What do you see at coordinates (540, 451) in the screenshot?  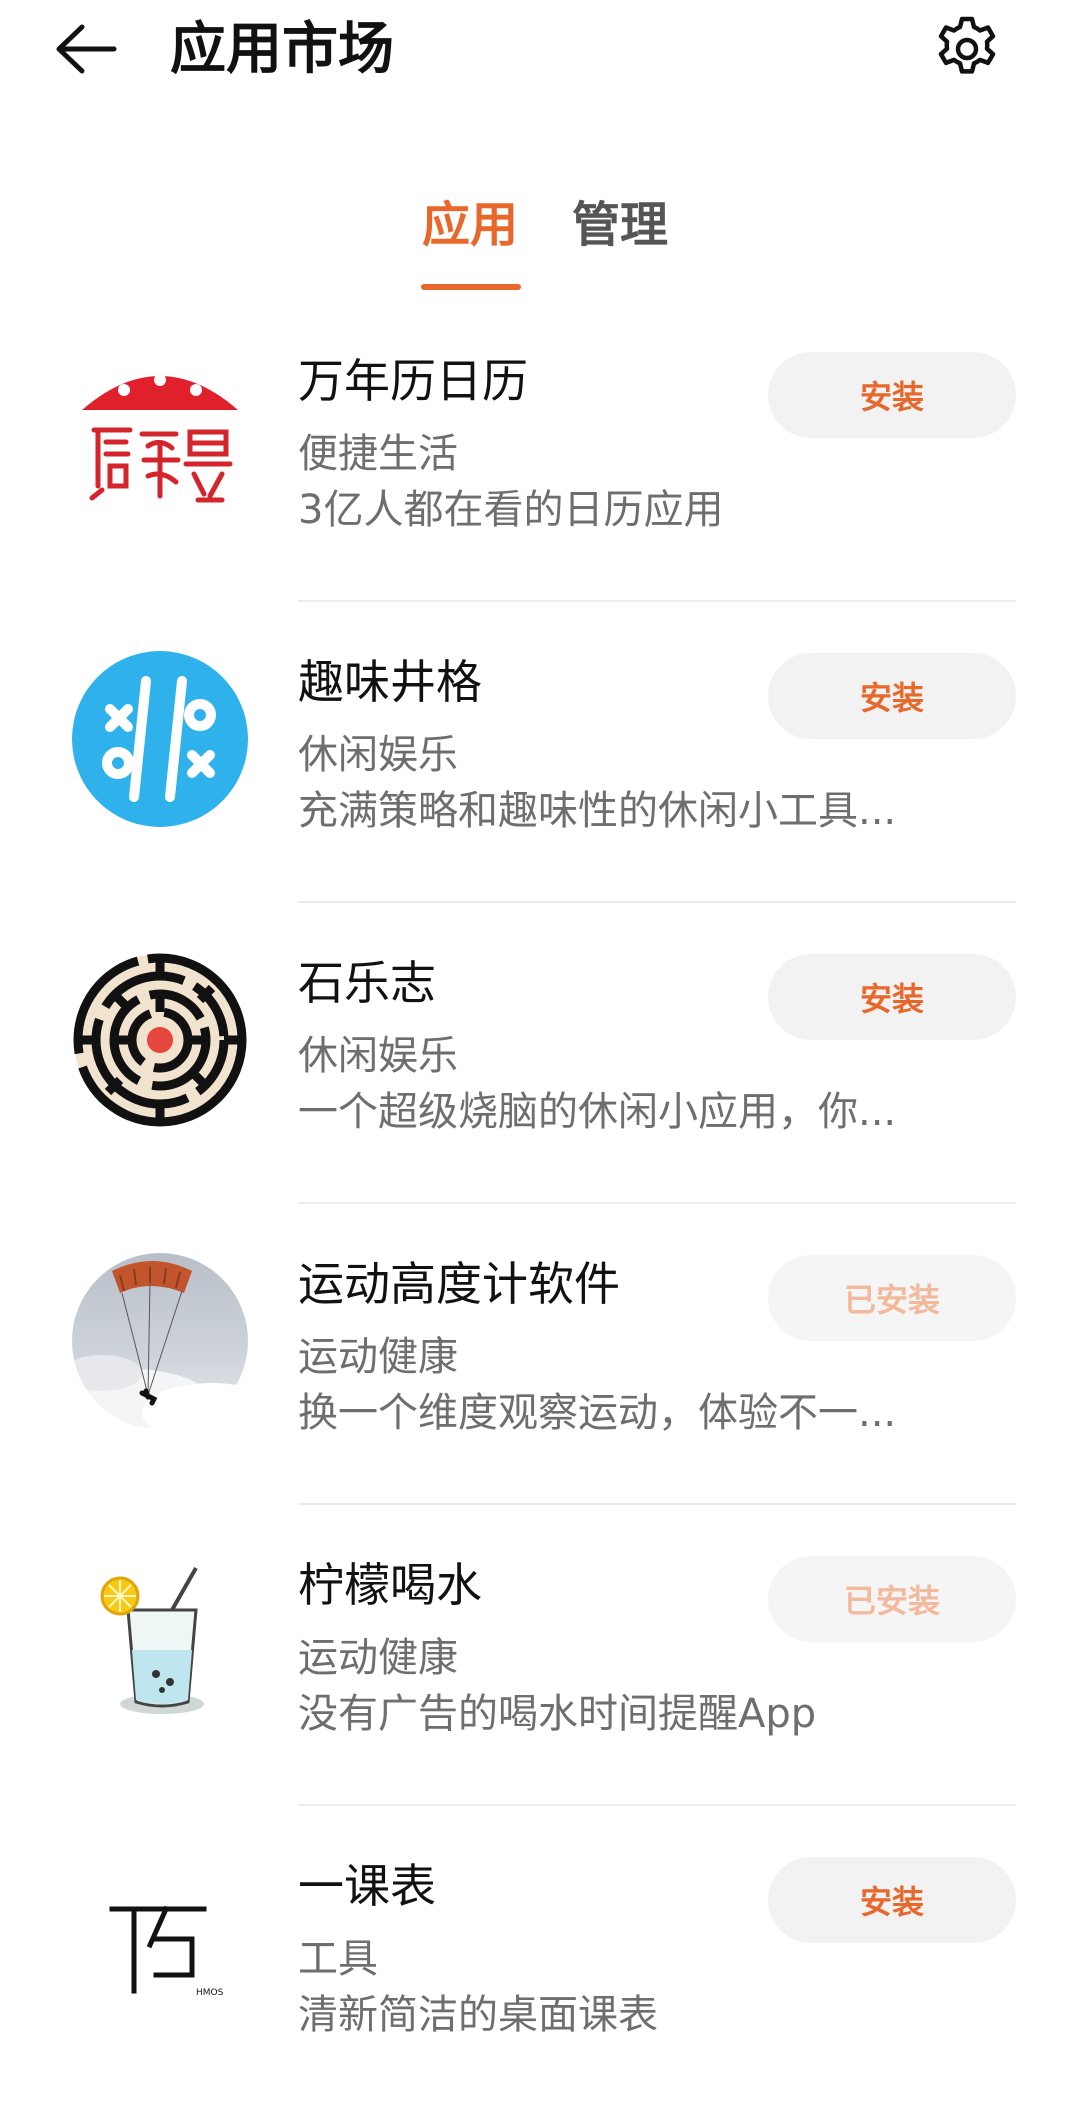 I see `list-item: 万年历日历 便捷生活 3亿人都在看的日历应用 安装` at bounding box center [540, 451].